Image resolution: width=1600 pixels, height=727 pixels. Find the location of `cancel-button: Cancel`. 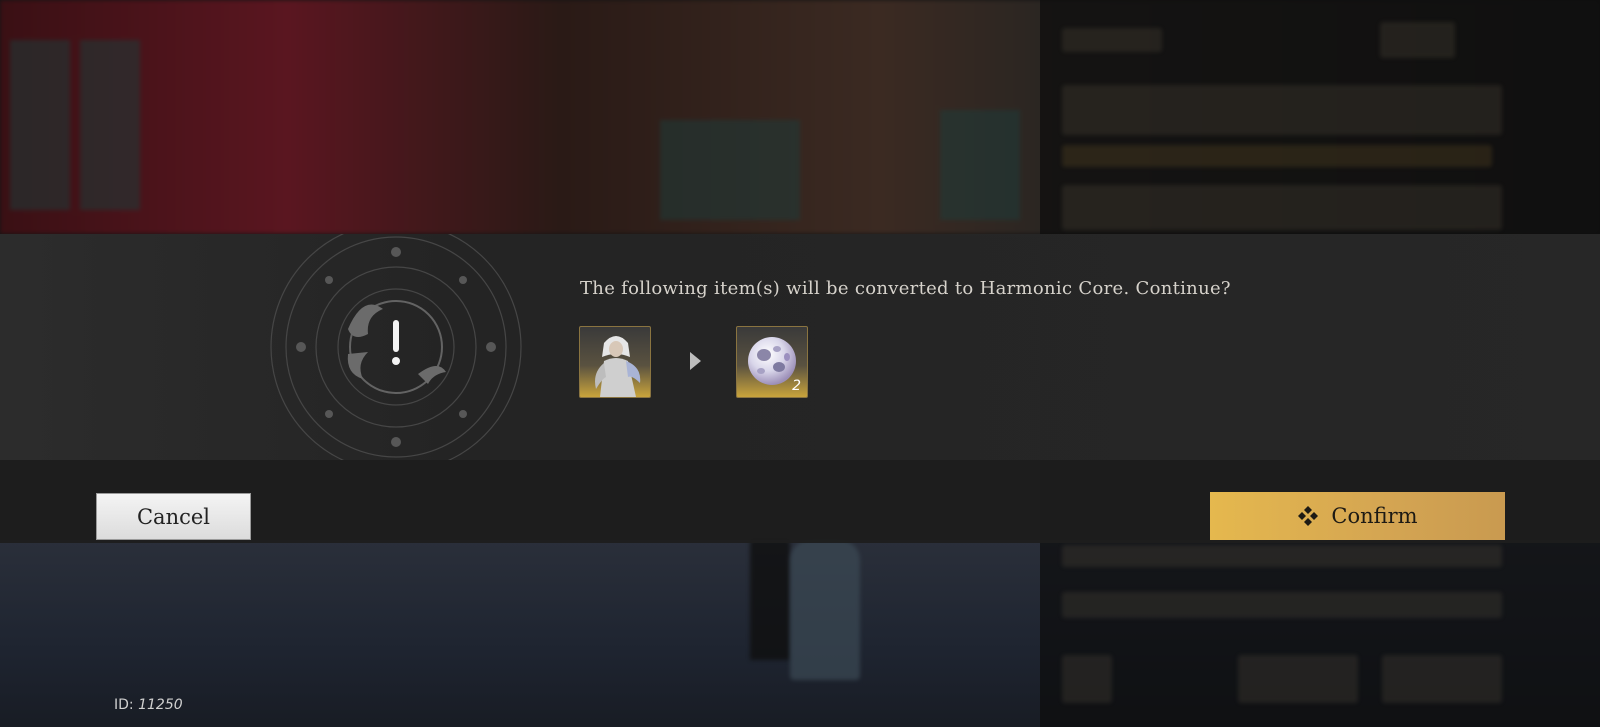

cancel-button: Cancel is located at coordinates (173, 516).